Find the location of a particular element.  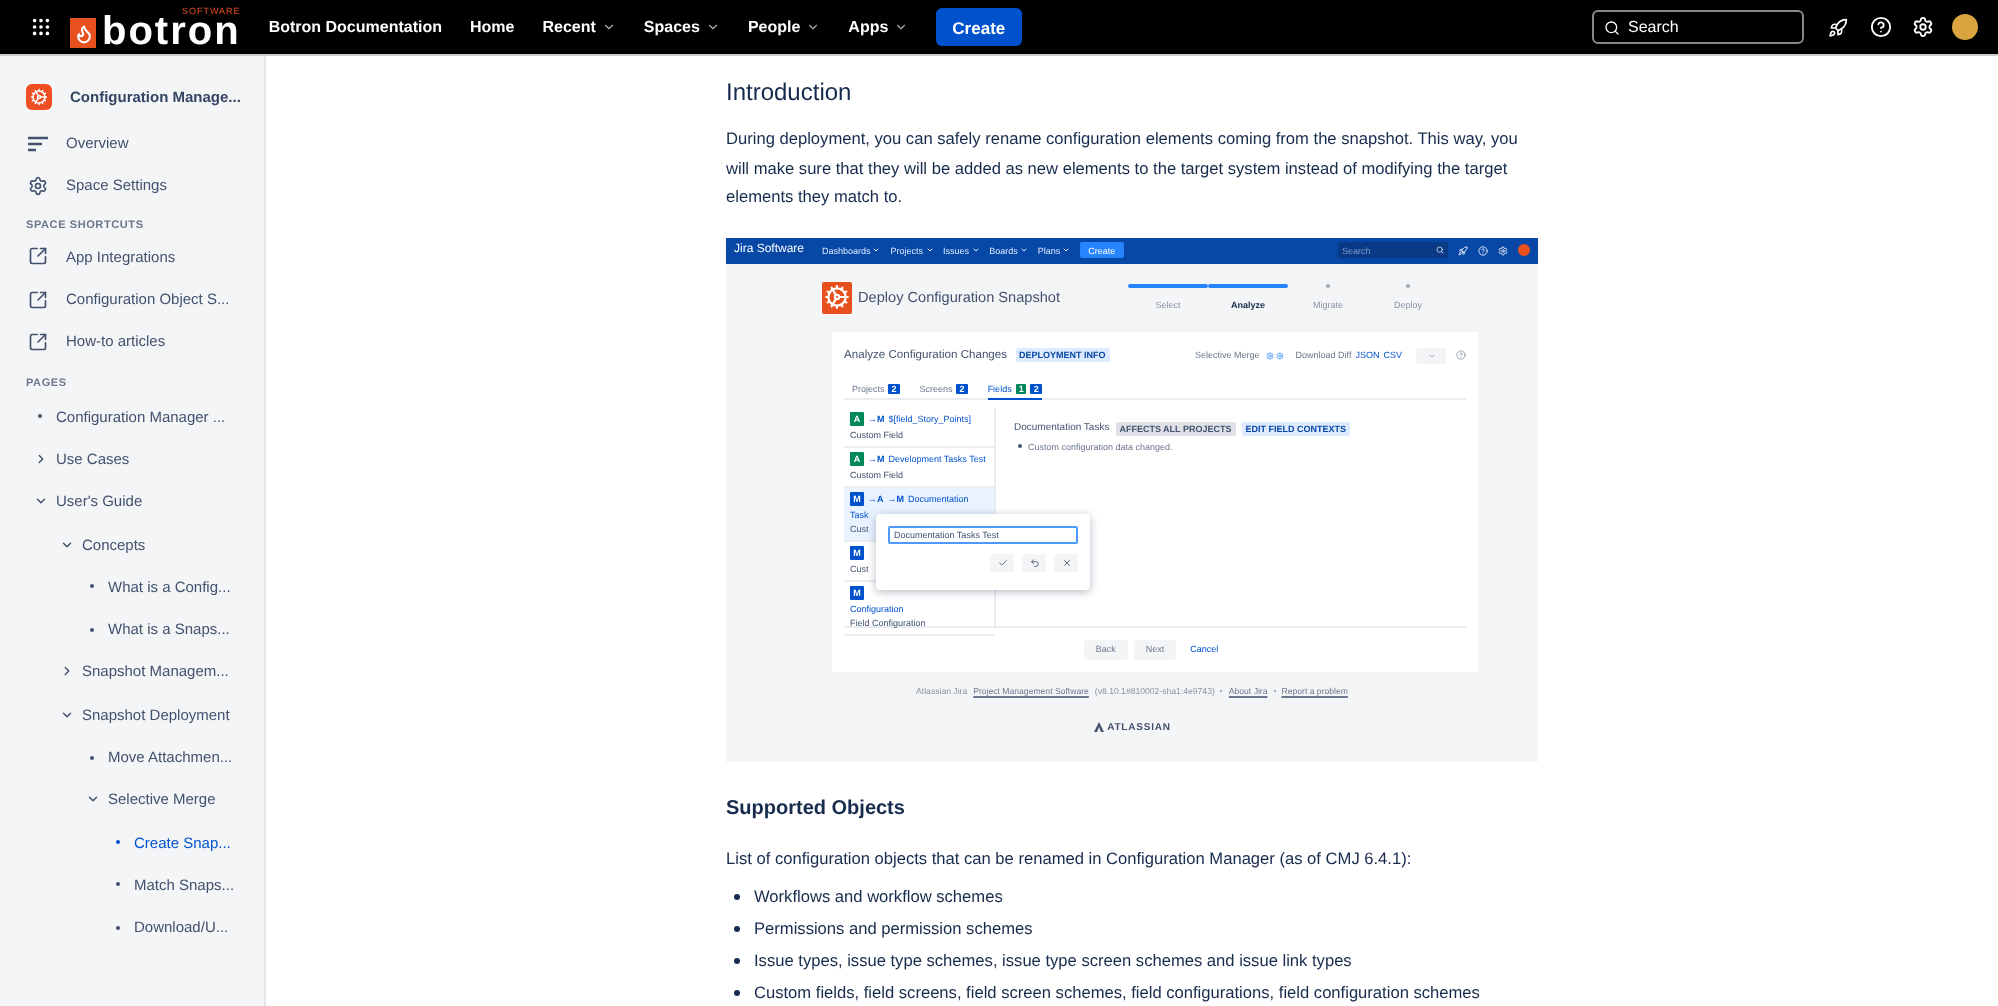

list-item: Workflows and workflow schemes is located at coordinates (878, 896).